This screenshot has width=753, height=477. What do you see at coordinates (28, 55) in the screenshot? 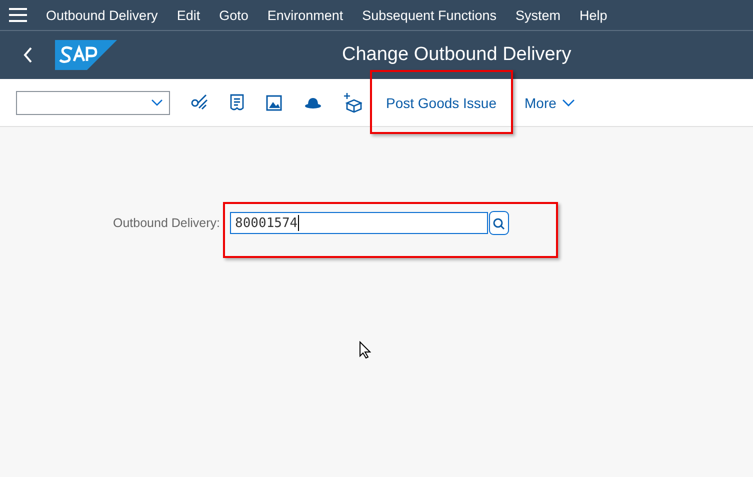
I see `back-icon` at bounding box center [28, 55].